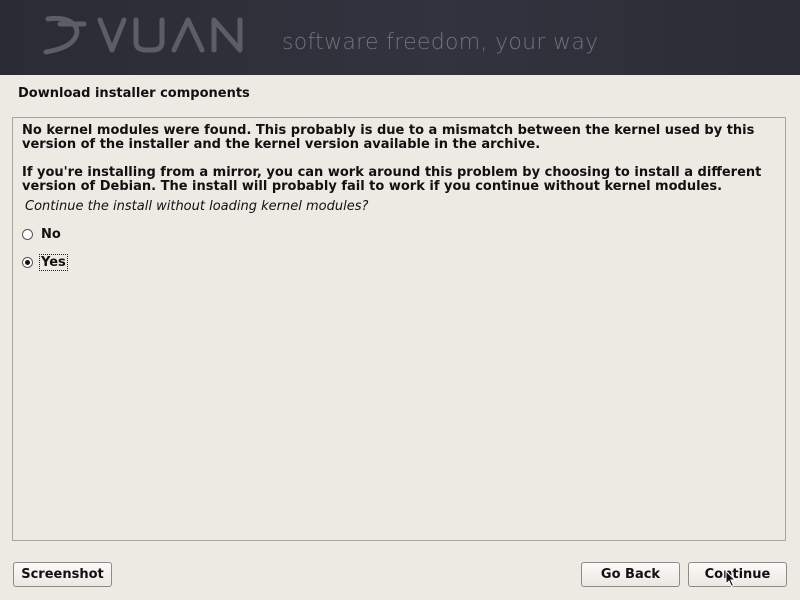 The height and width of the screenshot is (600, 800). Describe the element at coordinates (440, 42) in the screenshot. I see `tagline: software freedom, your way` at that location.